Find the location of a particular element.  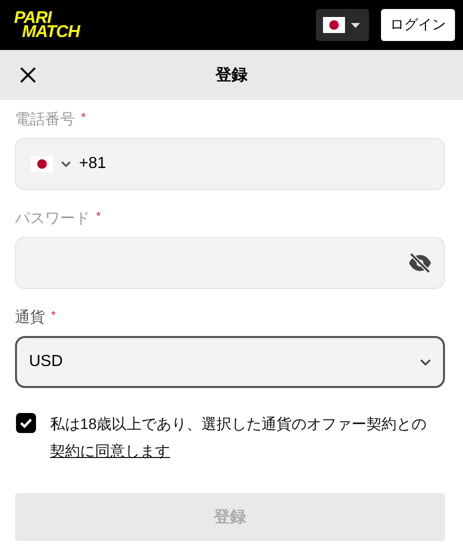

page-title: 登録 is located at coordinates (232, 75).